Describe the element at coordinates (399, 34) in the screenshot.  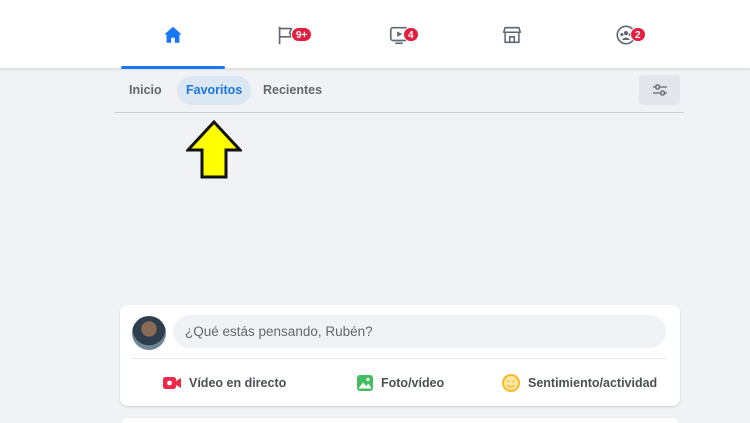
I see `nav-tab-watch: 4` at that location.